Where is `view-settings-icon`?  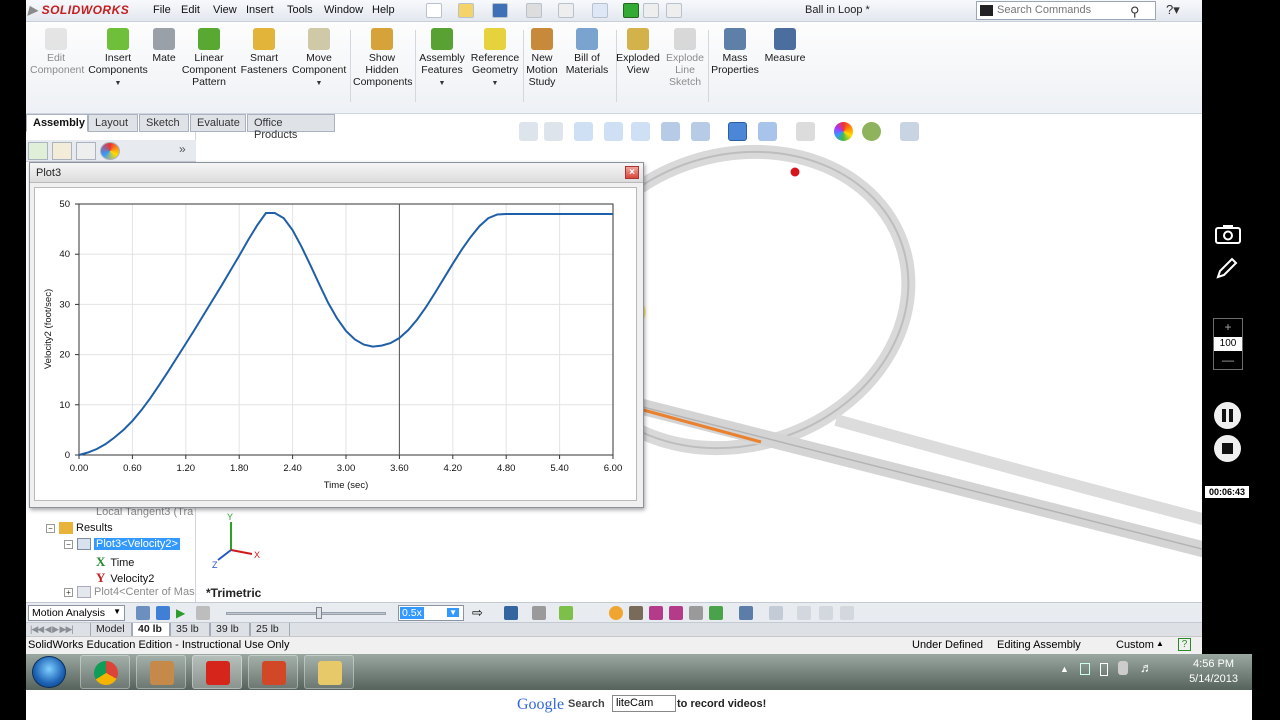 view-settings-icon is located at coordinates (871, 131).